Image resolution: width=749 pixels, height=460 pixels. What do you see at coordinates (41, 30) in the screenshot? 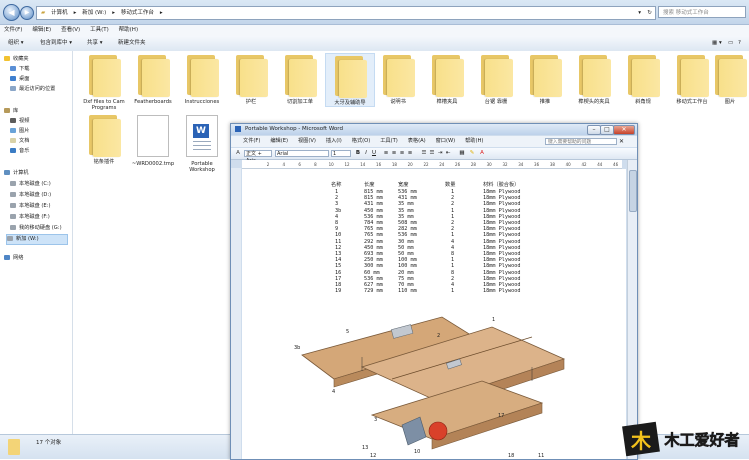
I see `menu-edit: 编辑(E)` at bounding box center [41, 30].